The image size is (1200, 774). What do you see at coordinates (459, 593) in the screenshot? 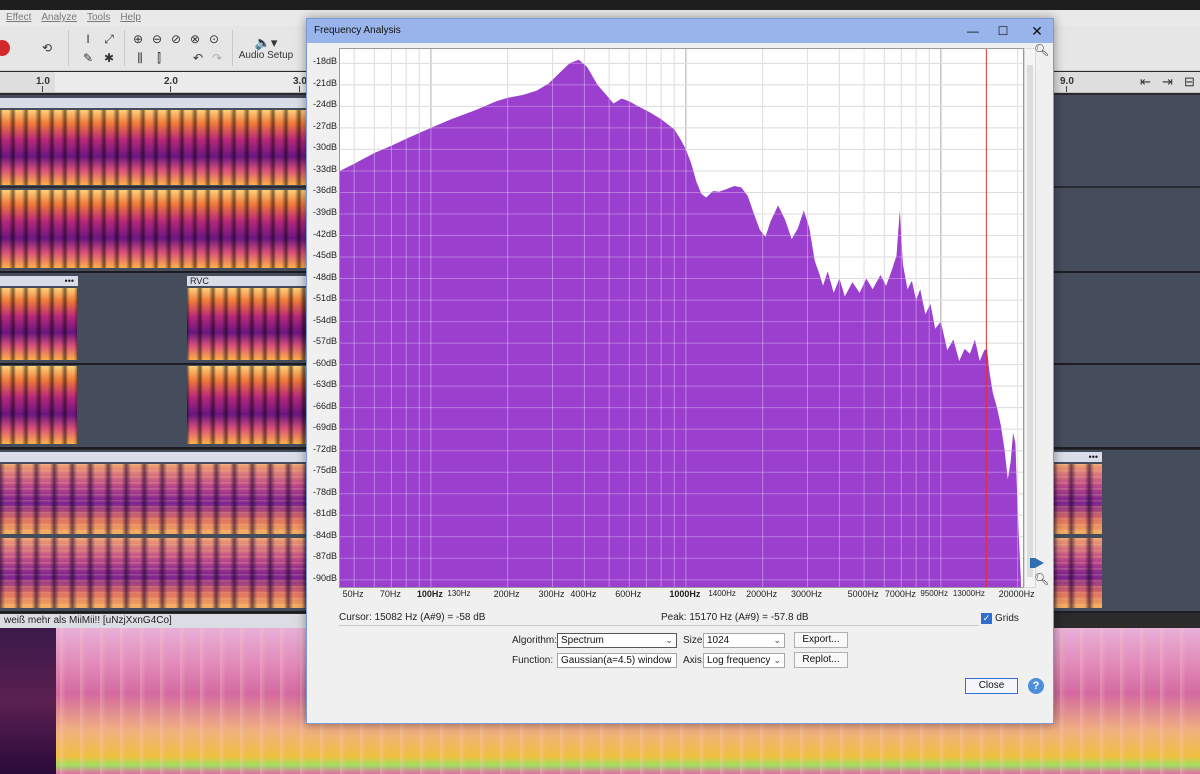
I see `x-tick-label: 130Hz` at bounding box center [459, 593].